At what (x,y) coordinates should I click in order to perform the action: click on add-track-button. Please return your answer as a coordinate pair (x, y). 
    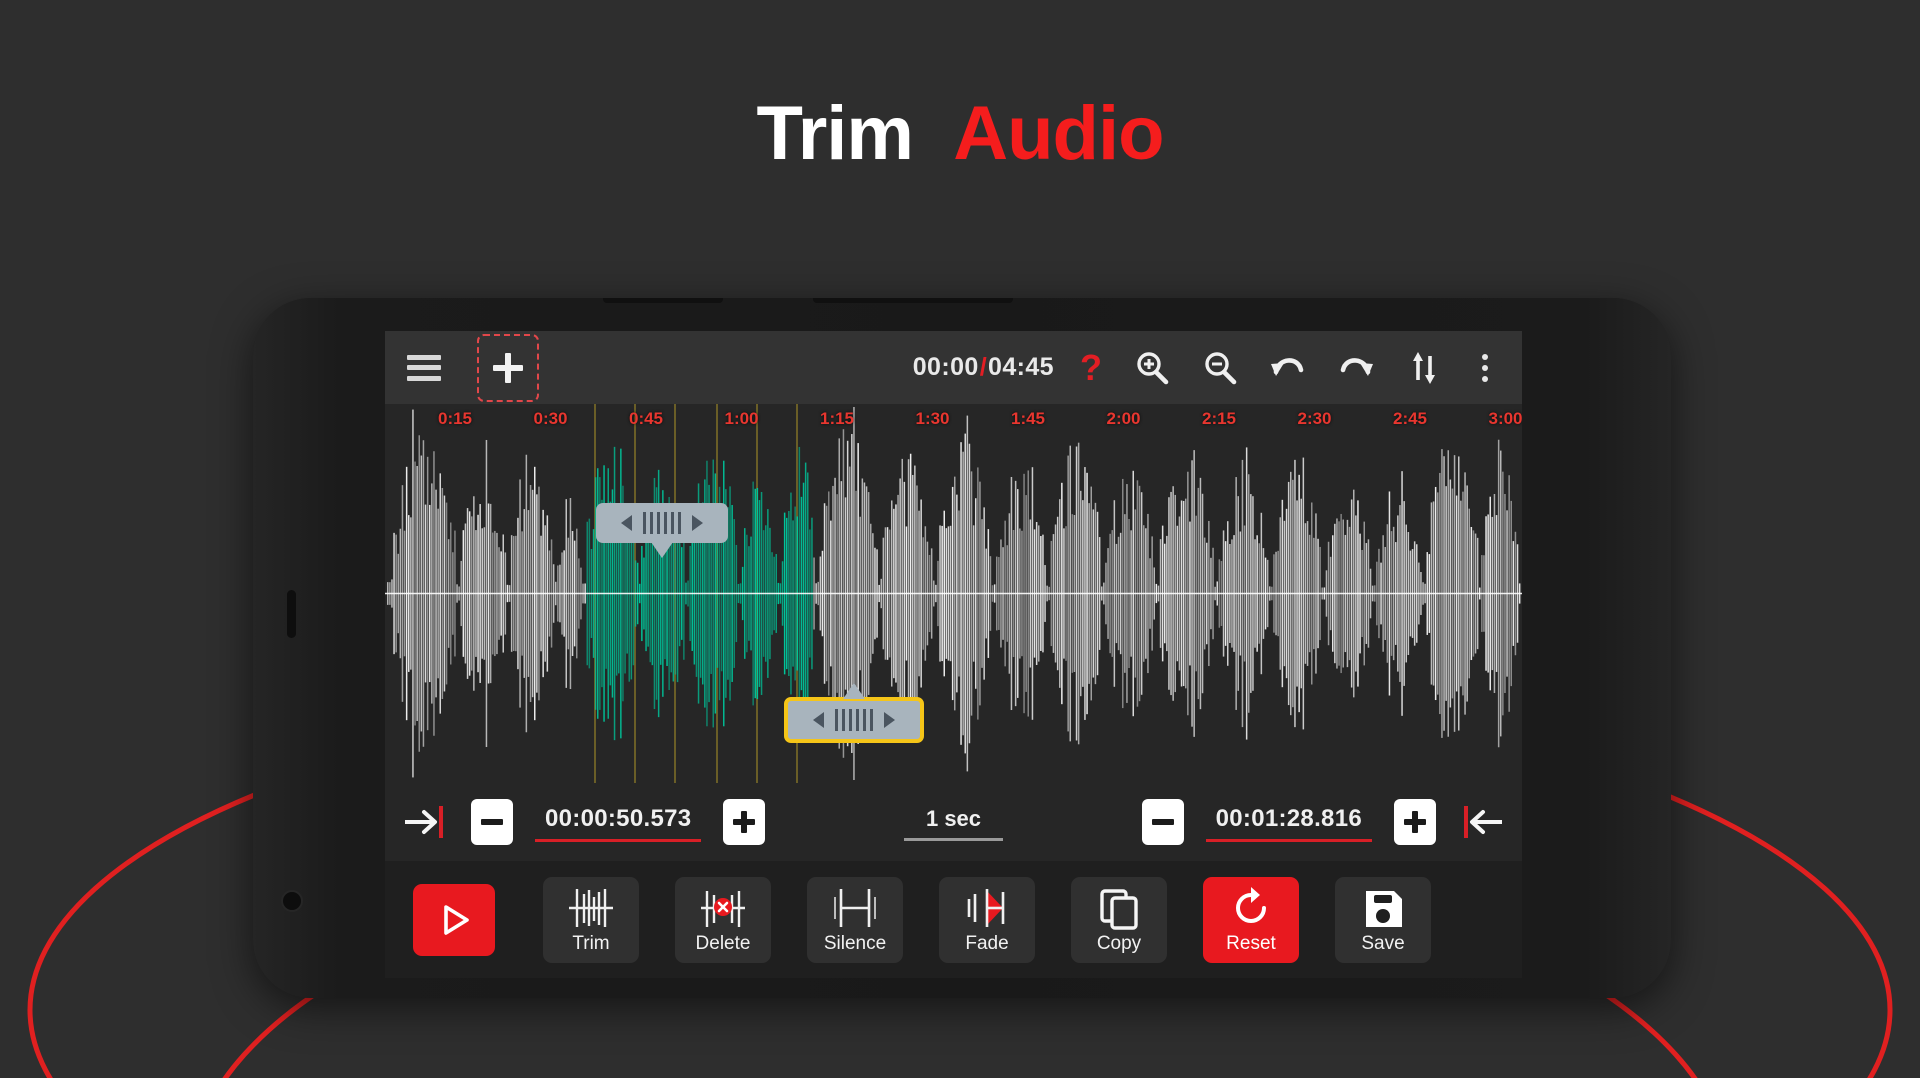
    Looking at the image, I should click on (508, 367).